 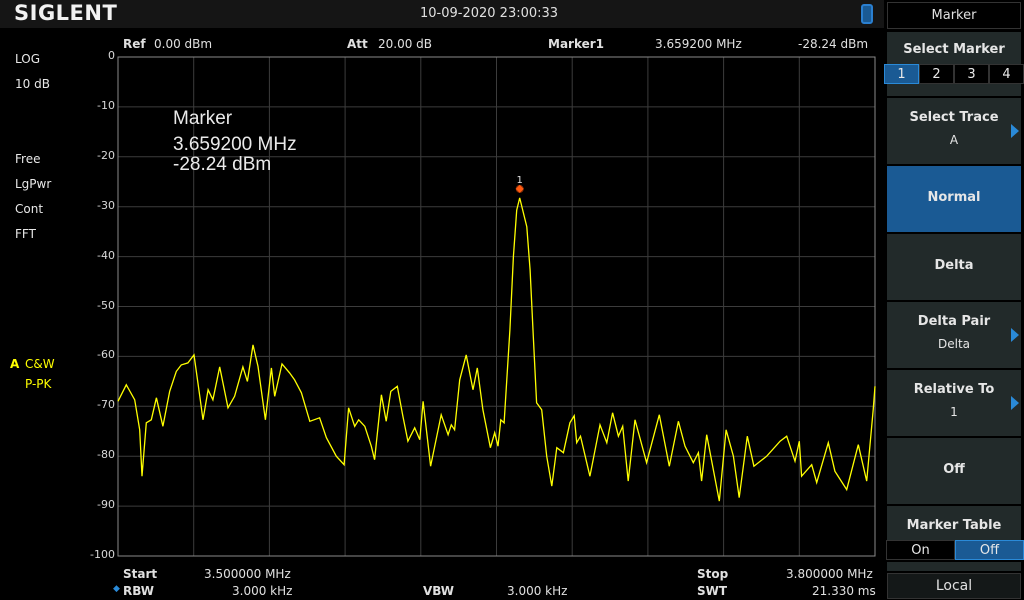 I want to click on panel-title-text: Marker, so click(x=954, y=15).